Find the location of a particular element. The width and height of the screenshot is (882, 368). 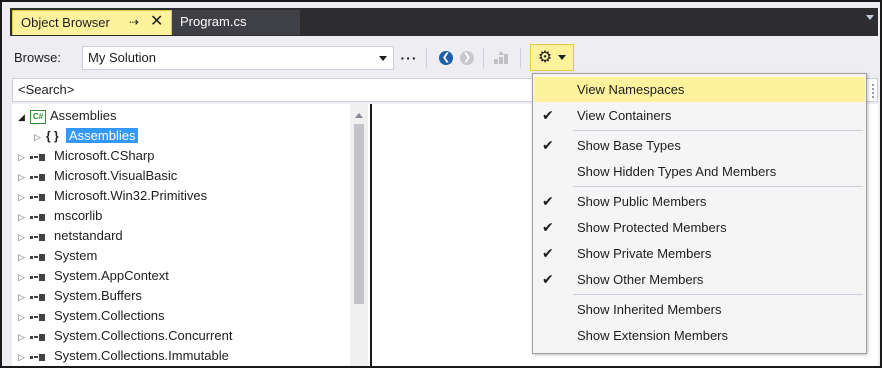

tree-node-assembly: ▷ Microsoft.VisualBasic is located at coordinates (97, 176).